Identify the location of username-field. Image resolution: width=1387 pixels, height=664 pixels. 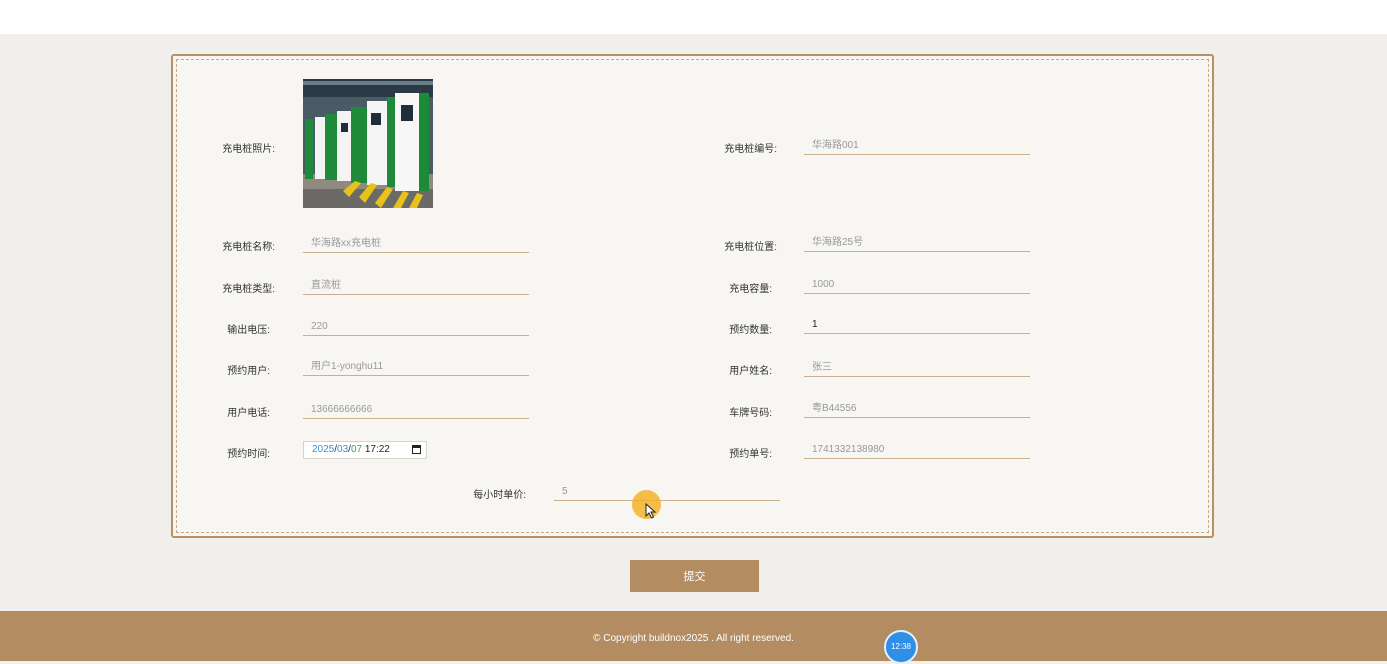
(917, 368).